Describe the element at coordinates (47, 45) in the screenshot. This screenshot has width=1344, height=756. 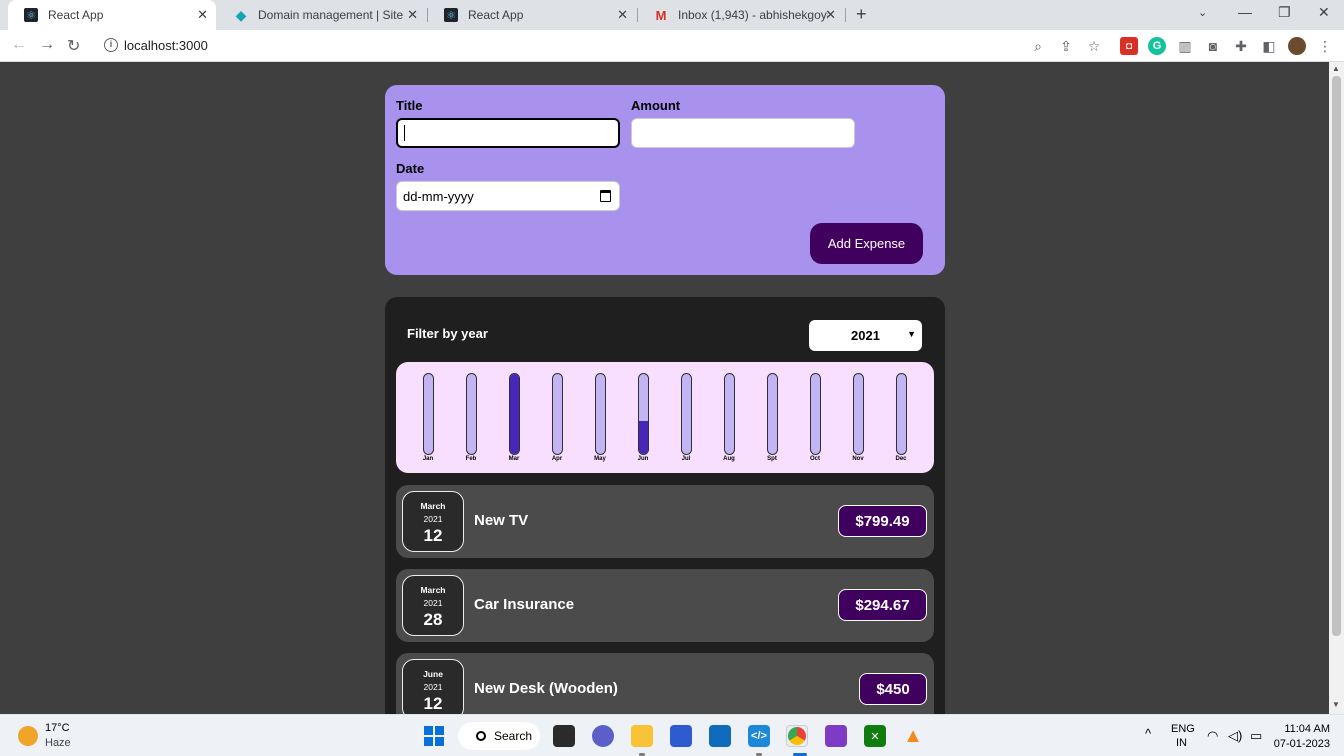
I see `forward-arrow-icon: →` at that location.